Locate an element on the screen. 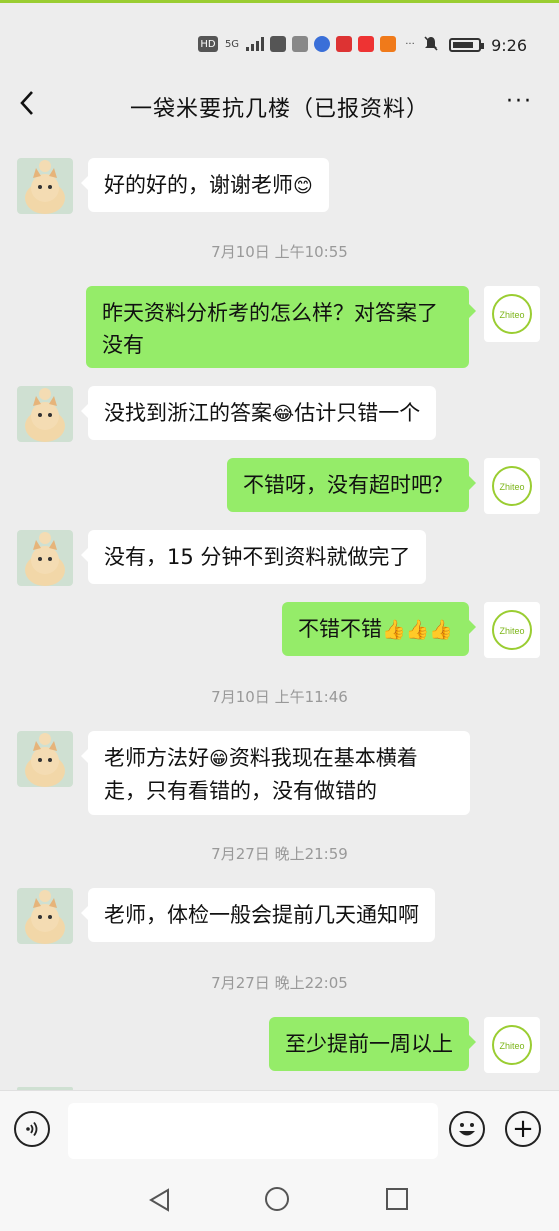 This screenshot has width=559, height=1231. emoji-icon is located at coordinates (467, 1129).